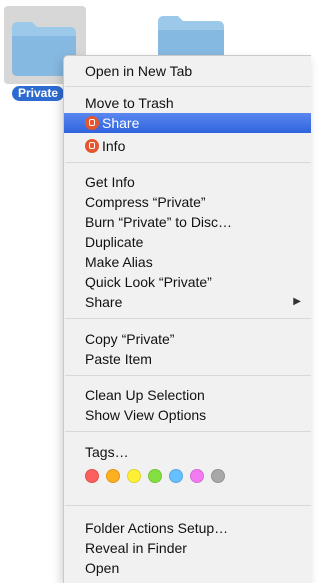 The image size is (320, 583). Describe the element at coordinates (92, 146) in the screenshot. I see `info-service-icon` at that location.